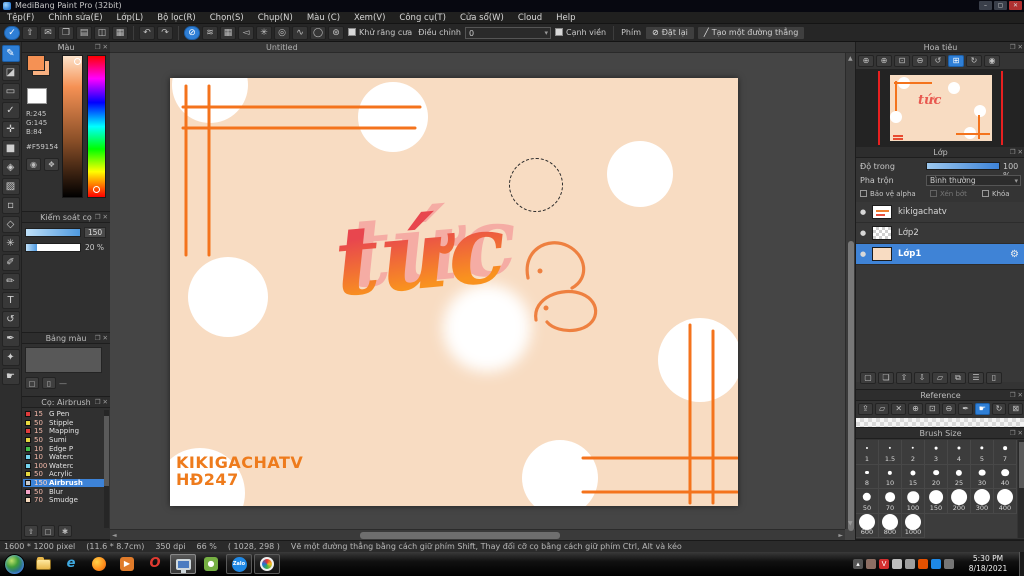  What do you see at coordinates (890, 501) in the screenshot?
I see `brush-size-70: 70` at bounding box center [890, 501].